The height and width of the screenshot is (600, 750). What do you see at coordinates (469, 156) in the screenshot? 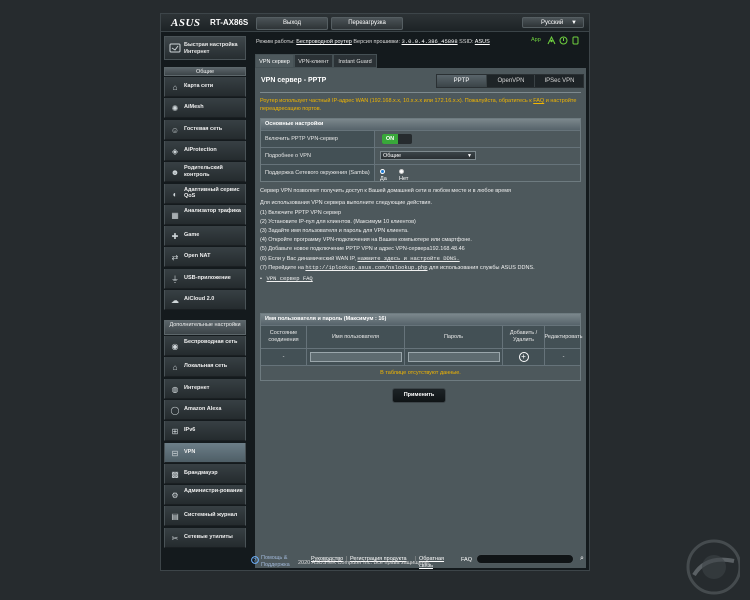
I see `chevron-down-icon: ▼` at bounding box center [469, 156].